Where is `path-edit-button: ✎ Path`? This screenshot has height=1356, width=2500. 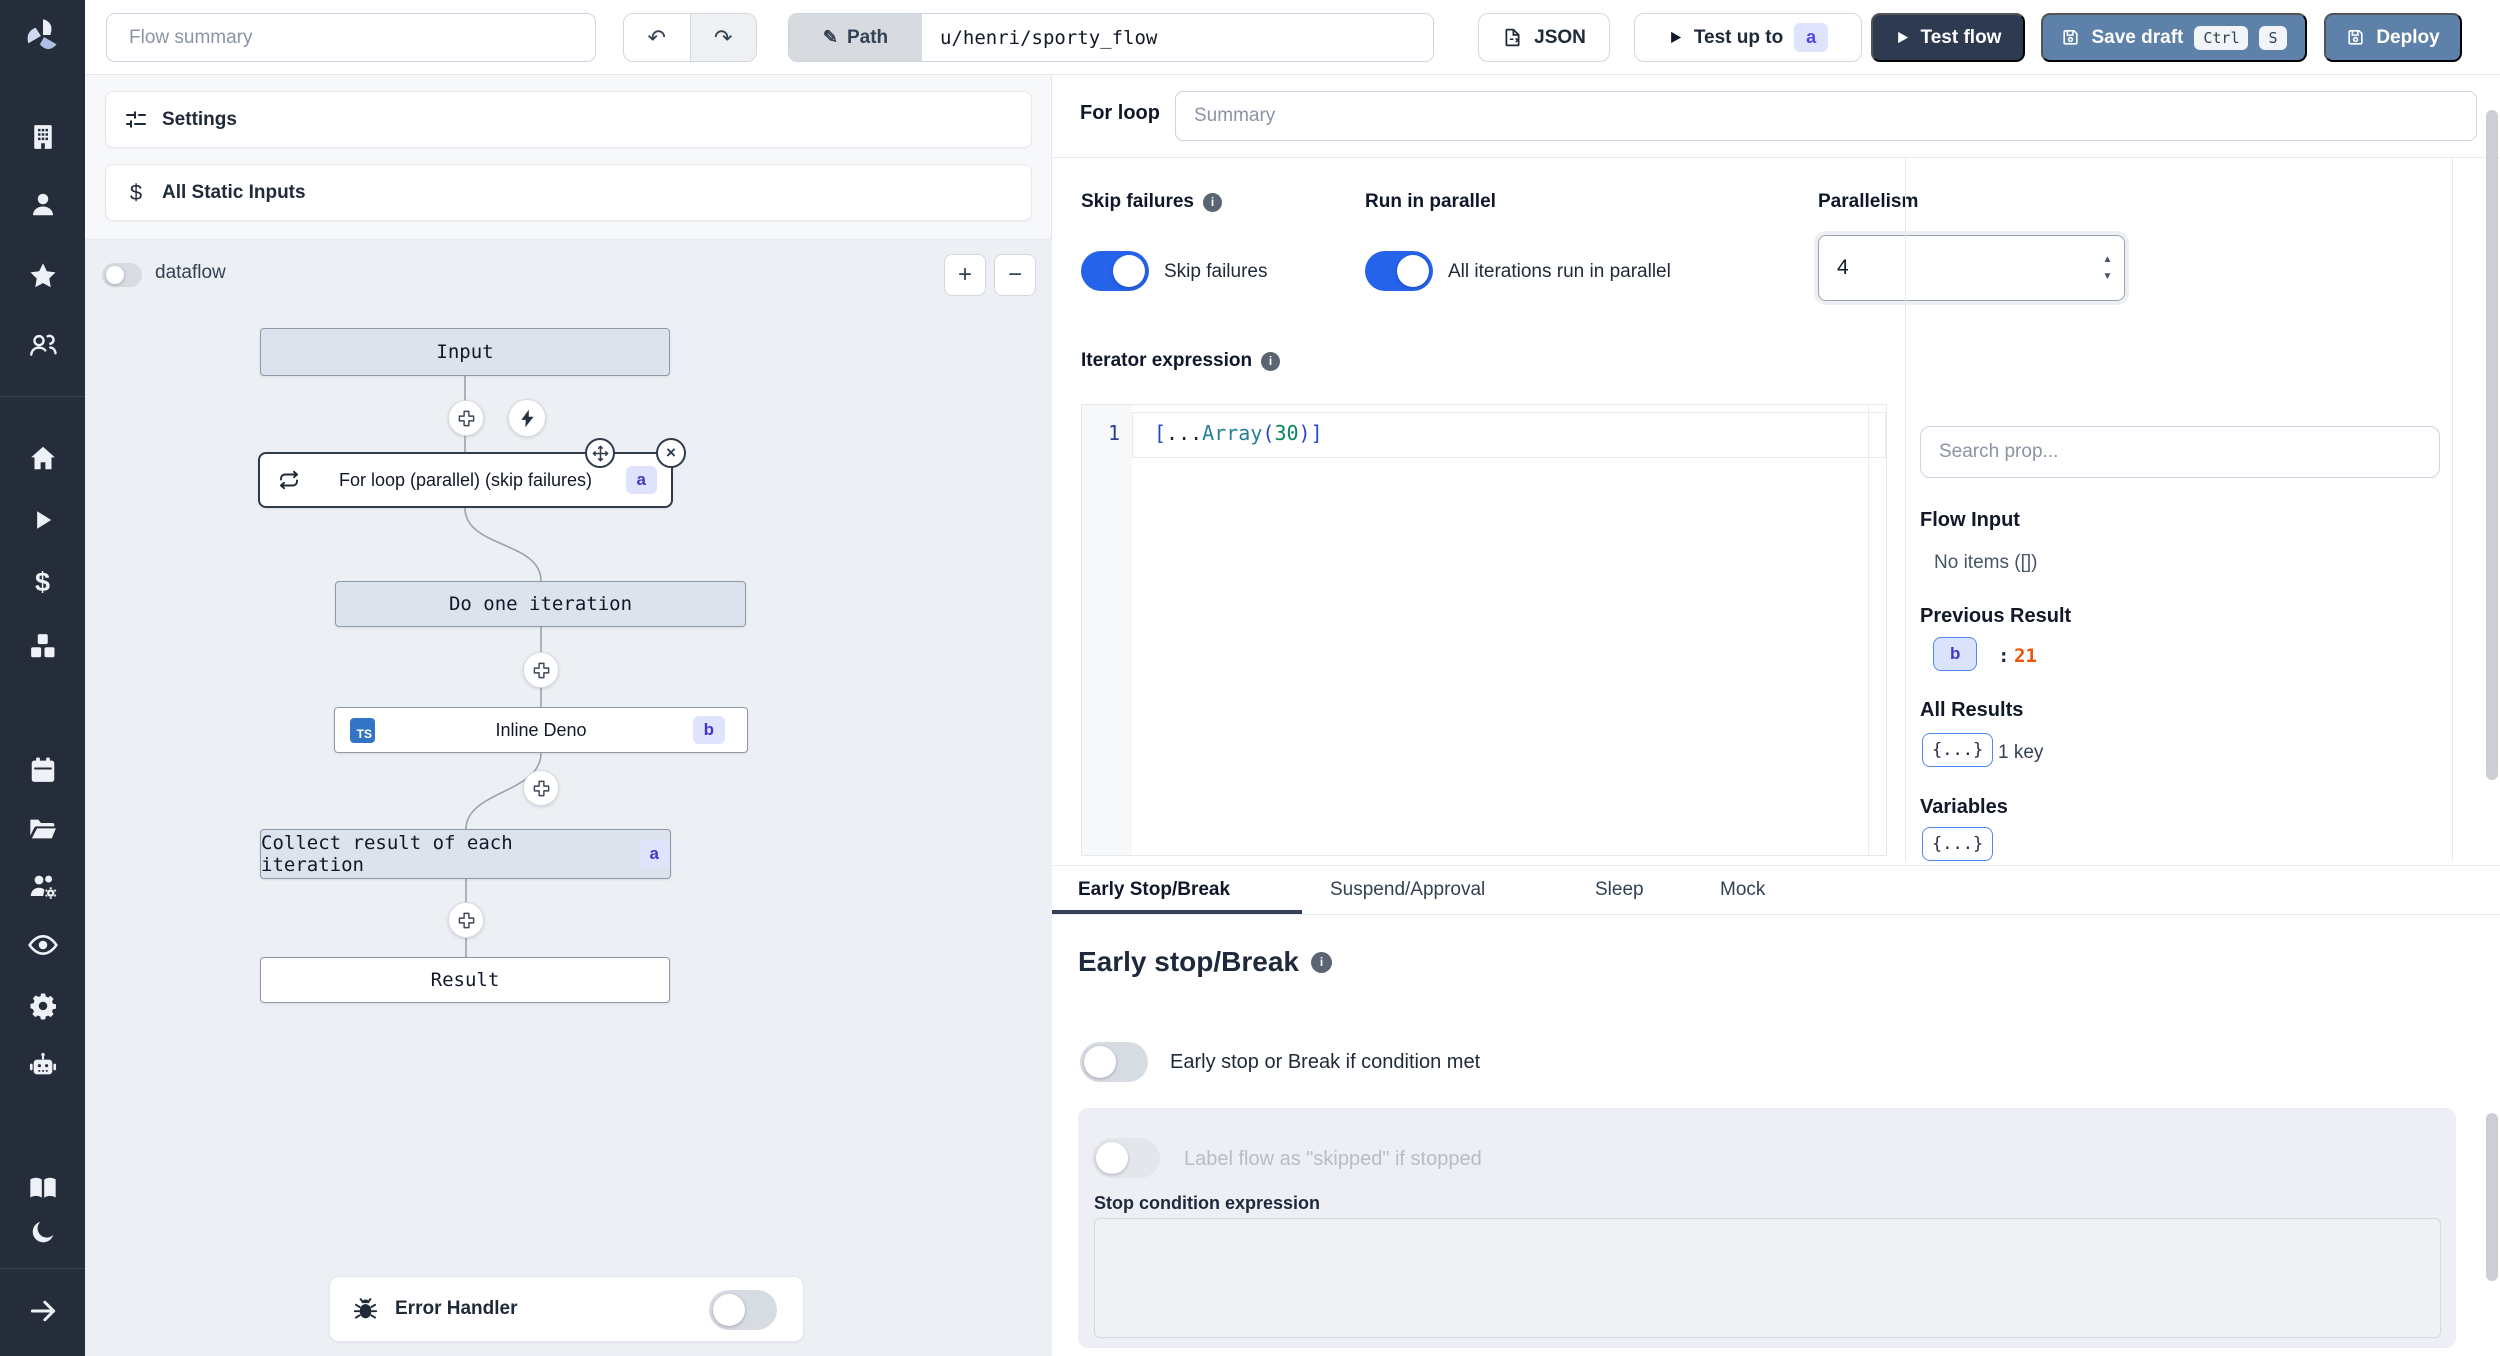
path-edit-button: ✎ Path is located at coordinates (855, 37).